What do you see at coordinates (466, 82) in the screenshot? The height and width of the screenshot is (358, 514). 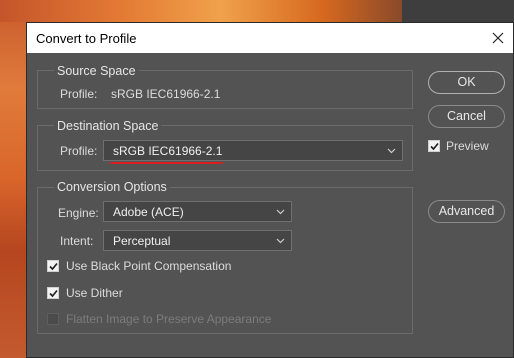 I see `ok-button: OK` at bounding box center [466, 82].